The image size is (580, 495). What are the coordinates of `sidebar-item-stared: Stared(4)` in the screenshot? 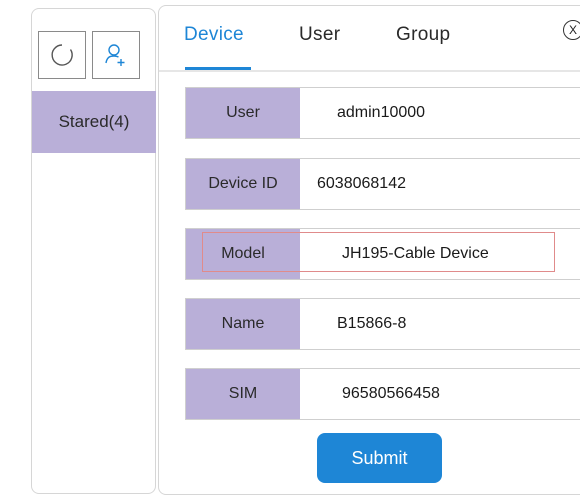 It's located at (94, 122).